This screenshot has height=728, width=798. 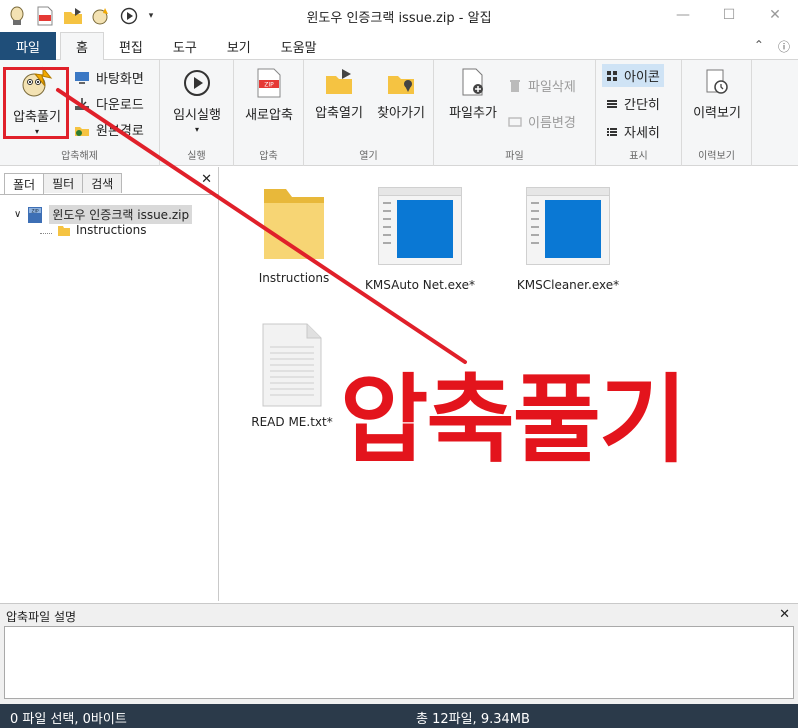 I want to click on description-pane: 압축파일 설명 ✕, so click(x=399, y=653).